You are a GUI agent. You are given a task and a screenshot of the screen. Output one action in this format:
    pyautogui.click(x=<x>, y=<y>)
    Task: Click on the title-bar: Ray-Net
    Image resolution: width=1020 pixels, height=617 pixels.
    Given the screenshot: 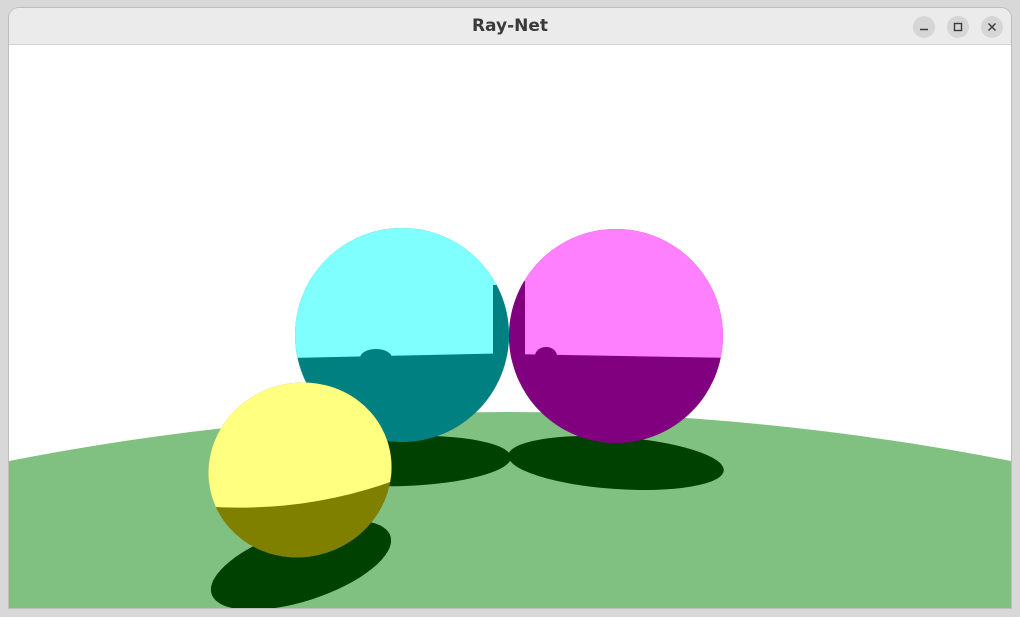 What is the action you would take?
    pyautogui.click(x=510, y=26)
    